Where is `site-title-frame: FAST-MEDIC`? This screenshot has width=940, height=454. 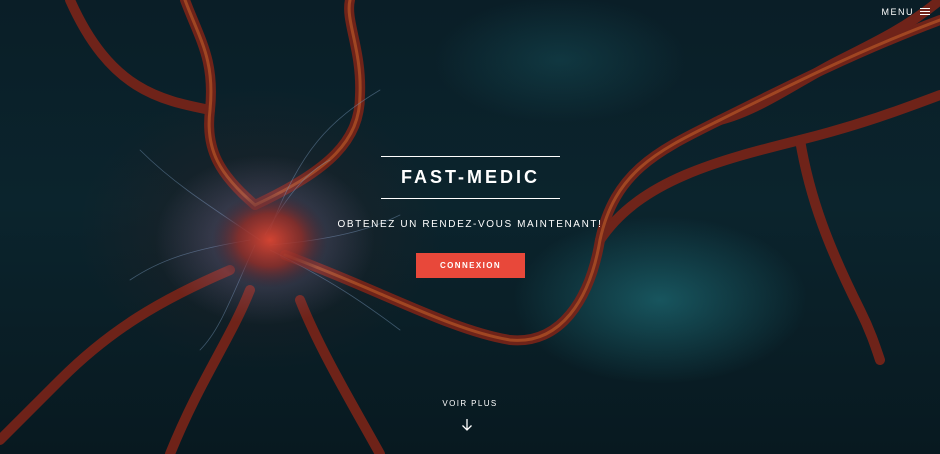
site-title-frame: FAST-MEDIC is located at coordinates (470, 177).